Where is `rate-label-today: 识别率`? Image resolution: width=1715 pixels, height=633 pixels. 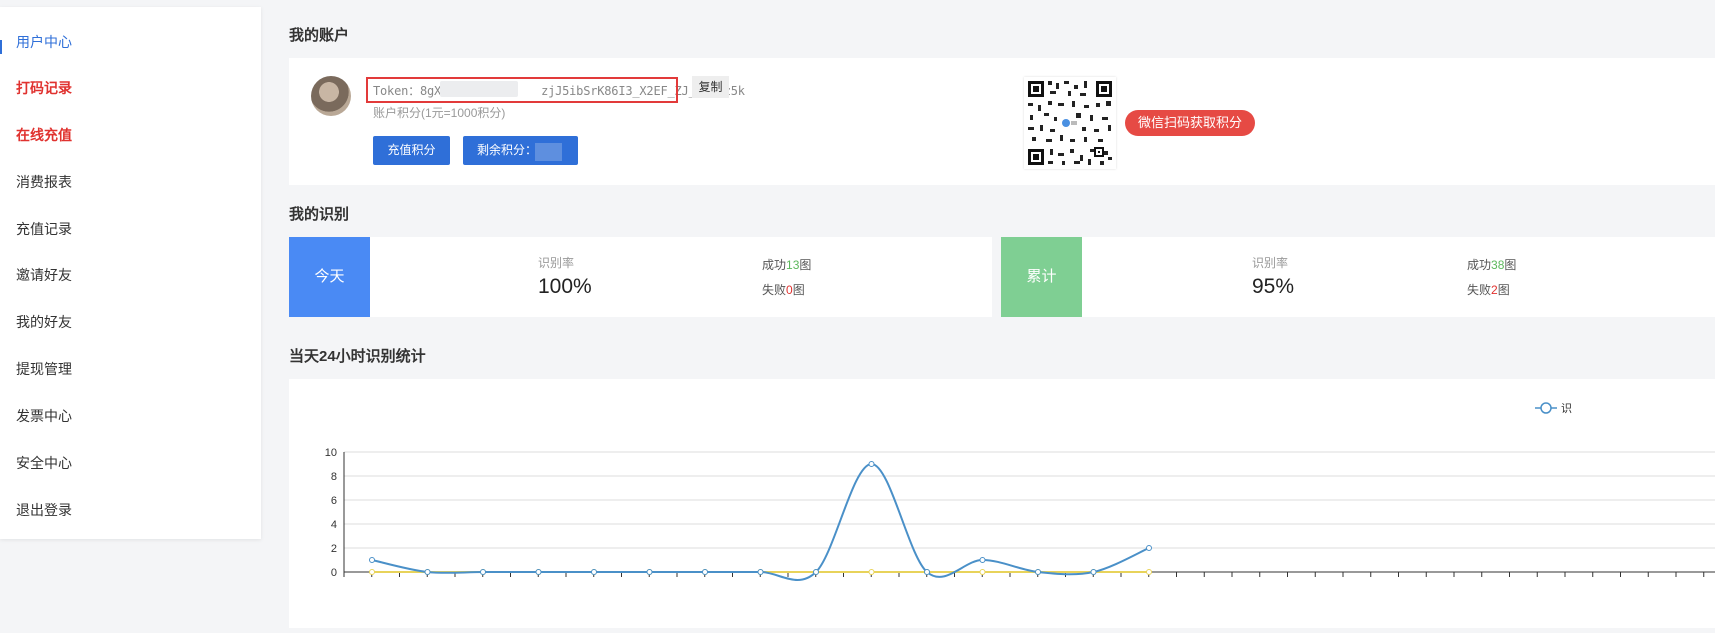
rate-label-today: 识别率 is located at coordinates (556, 263).